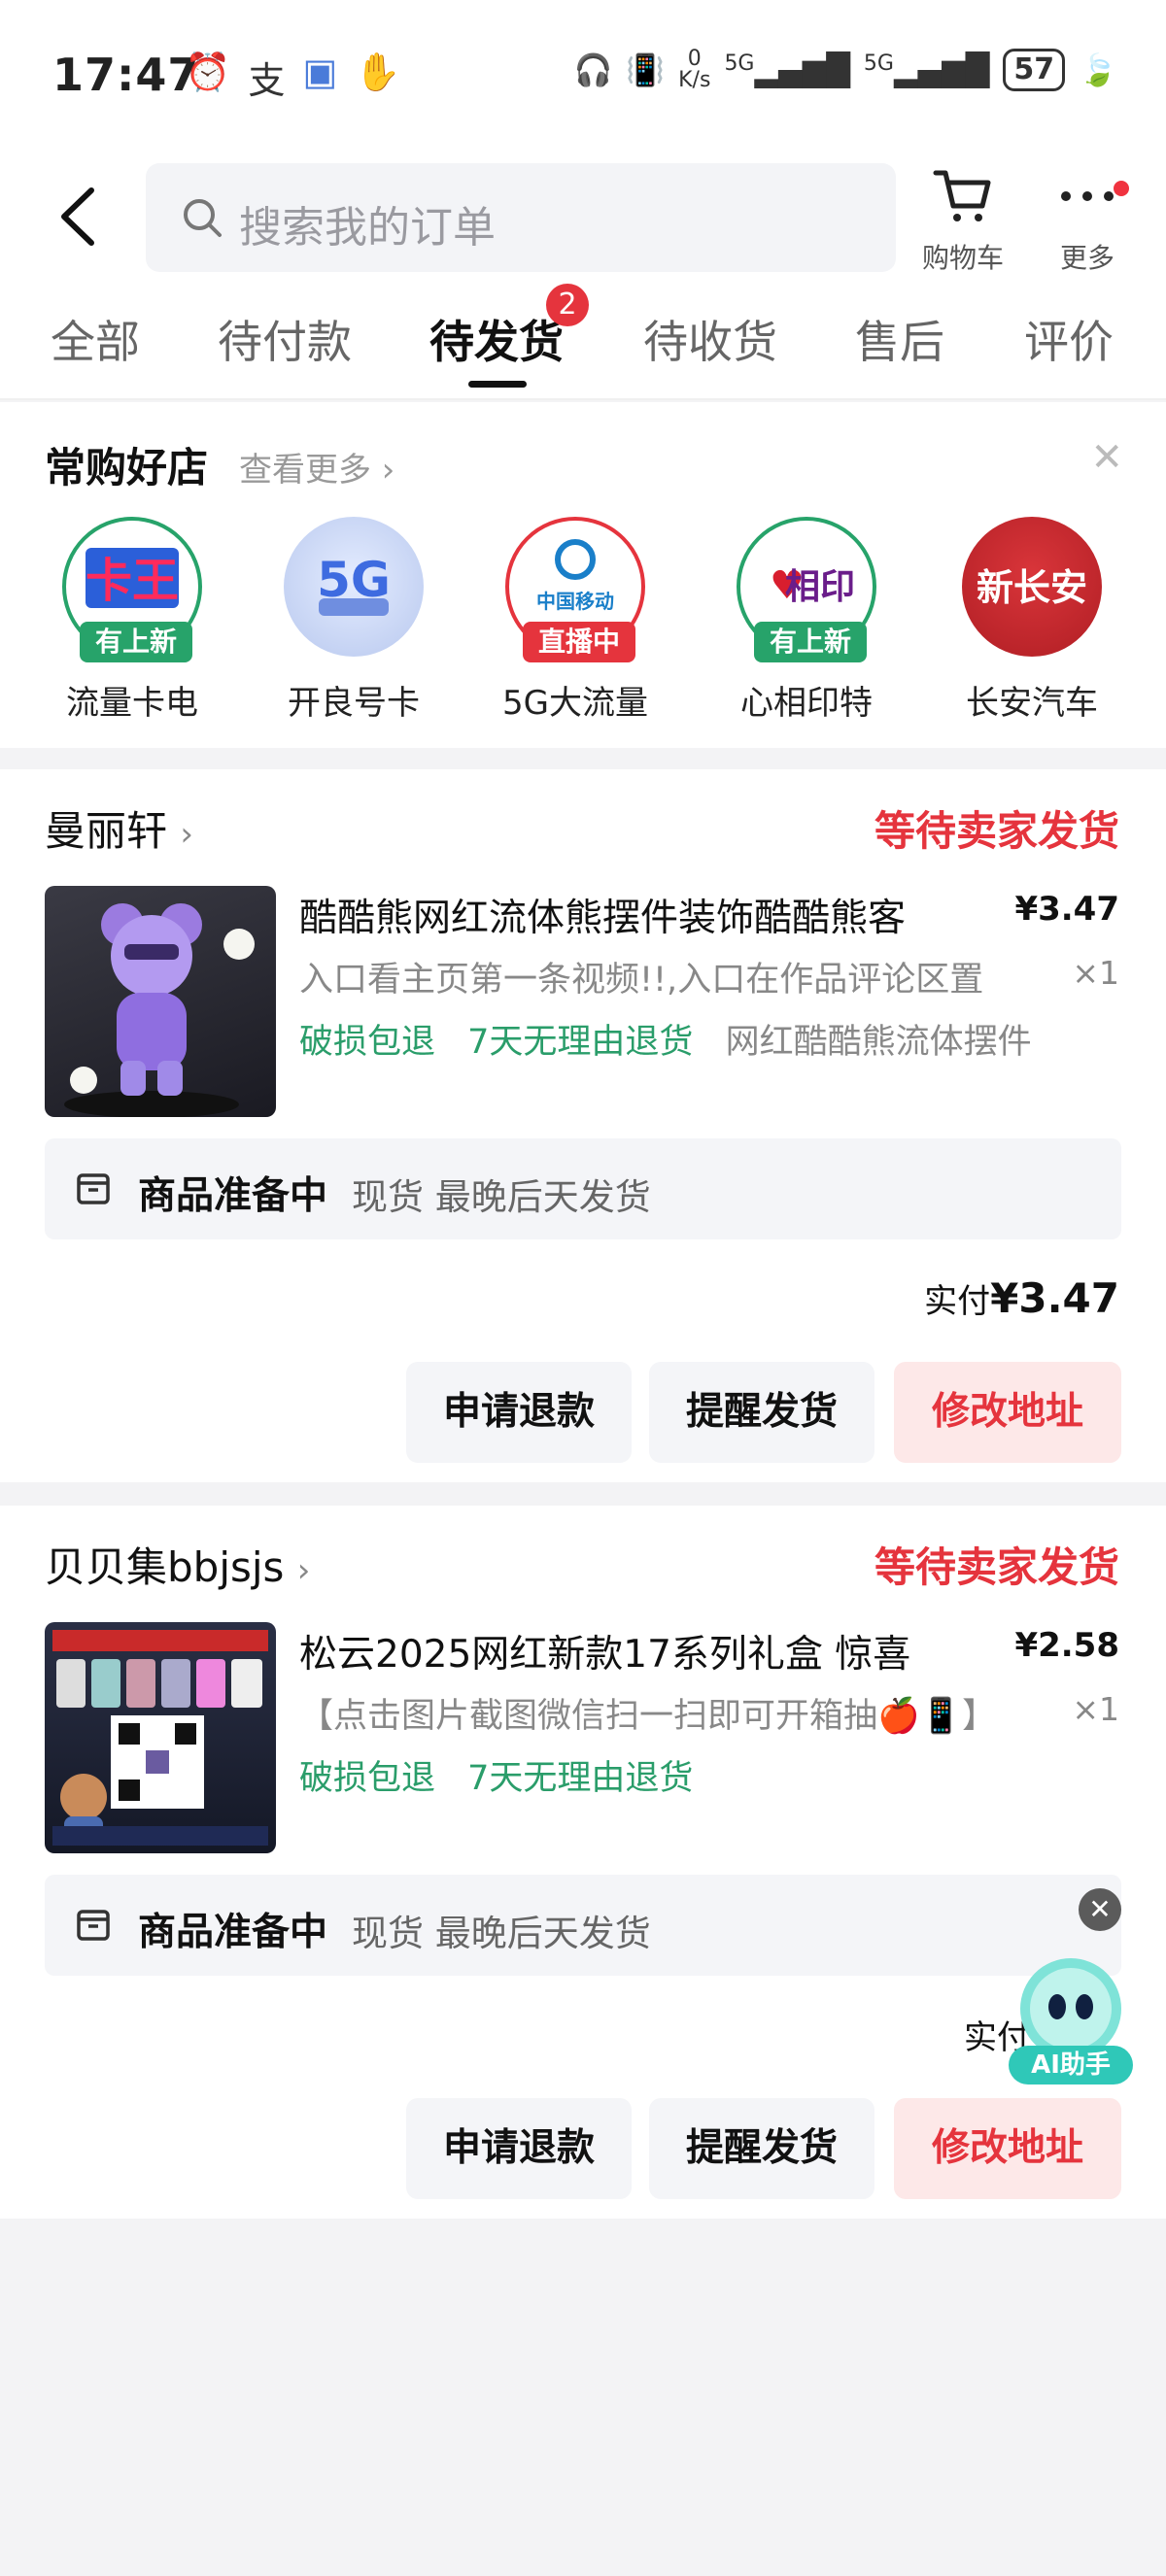  Describe the element at coordinates (132, 581) in the screenshot. I see `svg-text: 卡王` at that location.